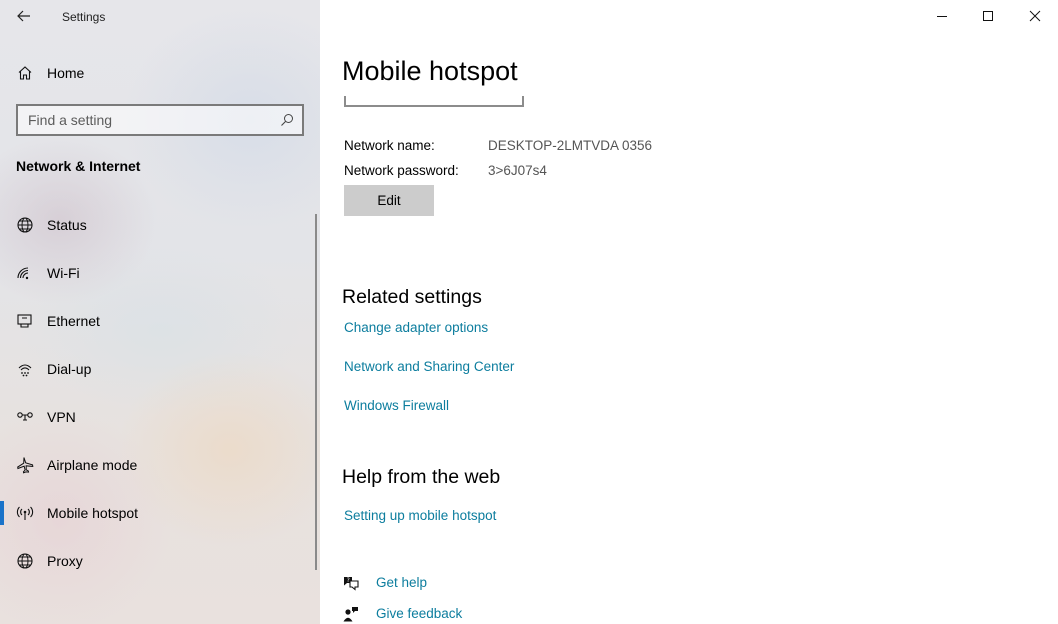 This screenshot has width=1058, height=624. What do you see at coordinates (143, 120) in the screenshot?
I see `search-input` at bounding box center [143, 120].